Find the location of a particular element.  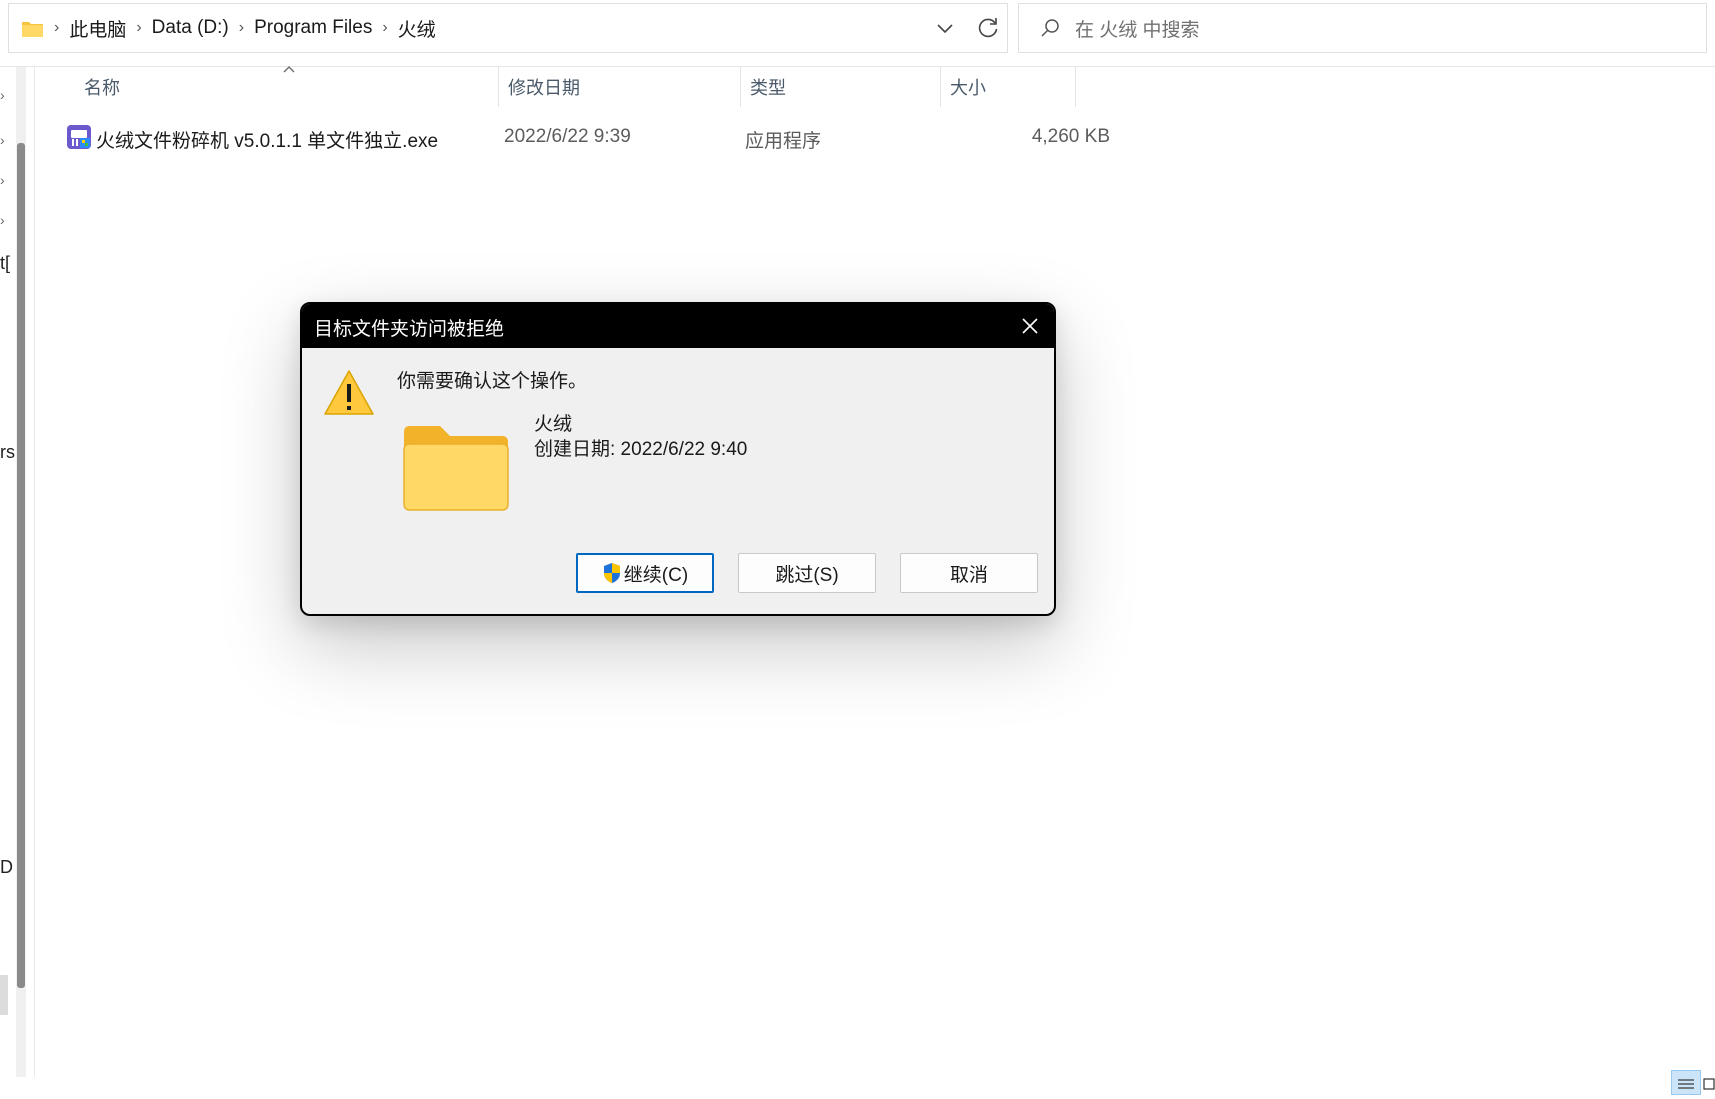

search-icon is located at coordinates (1050, 28).